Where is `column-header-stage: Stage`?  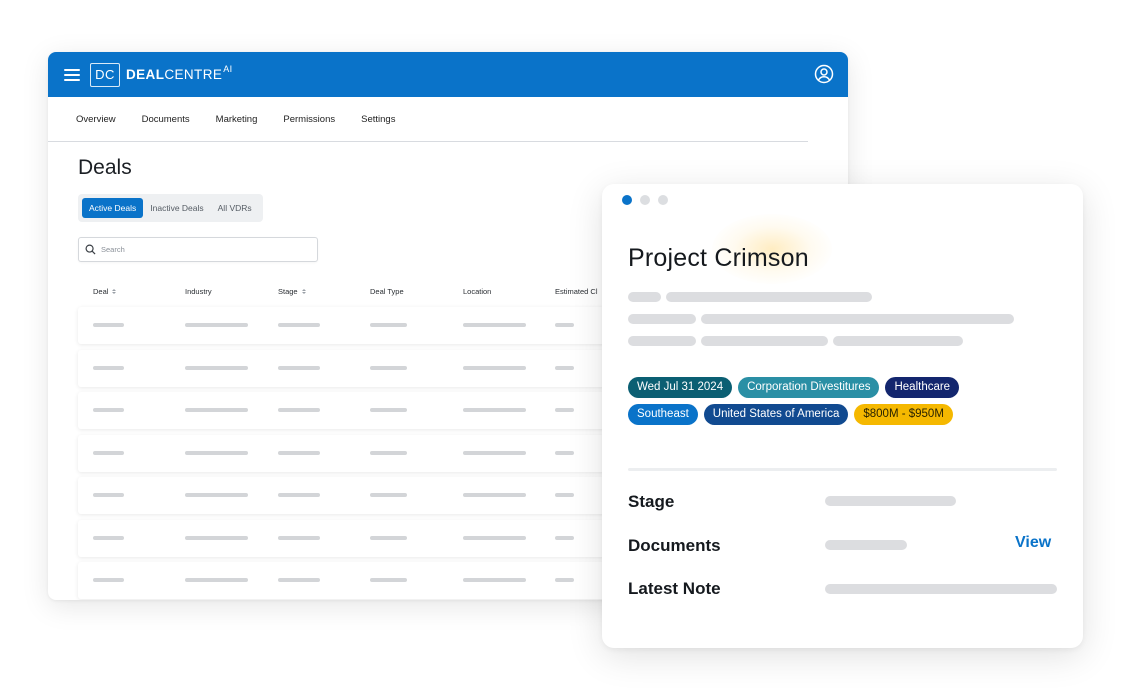
column-header-stage: Stage is located at coordinates (292, 291).